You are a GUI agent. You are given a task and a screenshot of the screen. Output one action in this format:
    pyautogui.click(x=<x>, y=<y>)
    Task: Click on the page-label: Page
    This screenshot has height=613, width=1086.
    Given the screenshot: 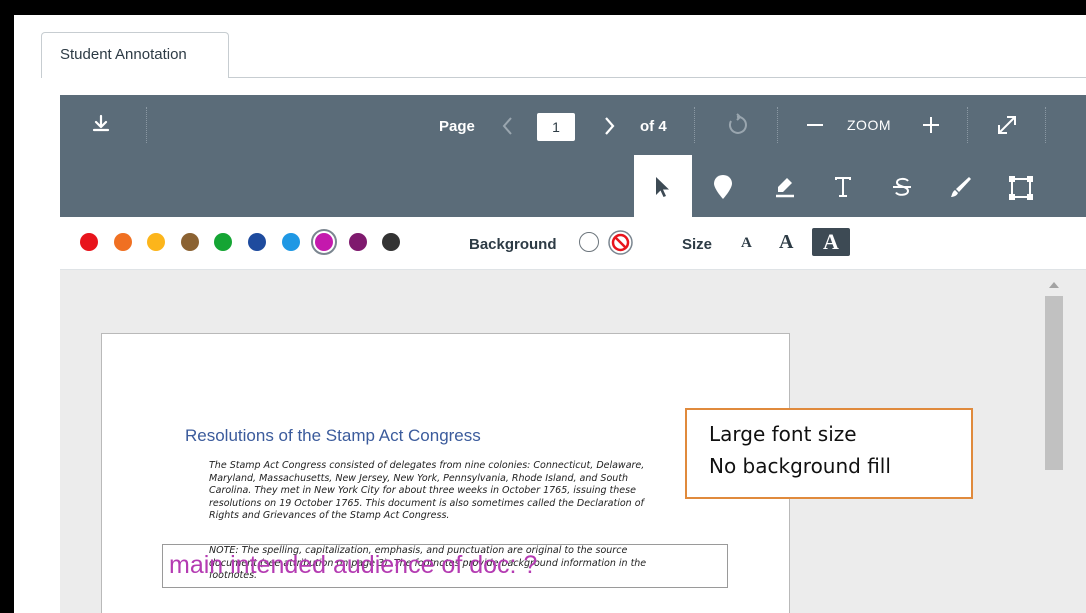 What is the action you would take?
    pyautogui.click(x=457, y=126)
    